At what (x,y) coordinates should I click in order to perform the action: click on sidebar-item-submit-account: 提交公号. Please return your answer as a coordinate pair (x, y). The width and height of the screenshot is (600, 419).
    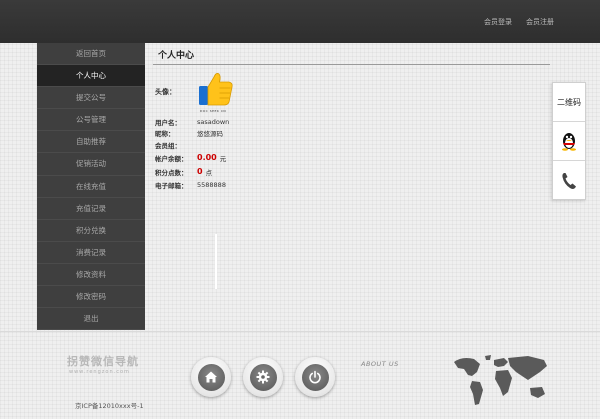
    Looking at the image, I should click on (91, 98).